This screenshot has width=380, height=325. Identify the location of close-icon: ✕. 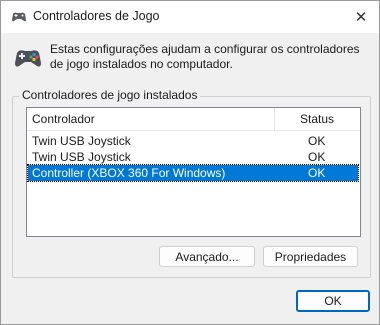
(361, 17).